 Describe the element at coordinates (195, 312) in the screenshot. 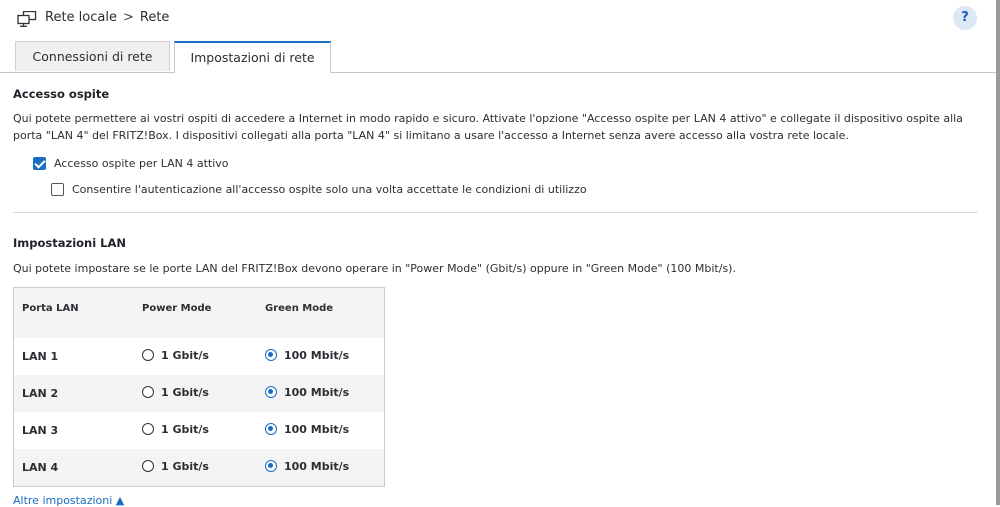

I see `column-header-power: Power Mode` at that location.